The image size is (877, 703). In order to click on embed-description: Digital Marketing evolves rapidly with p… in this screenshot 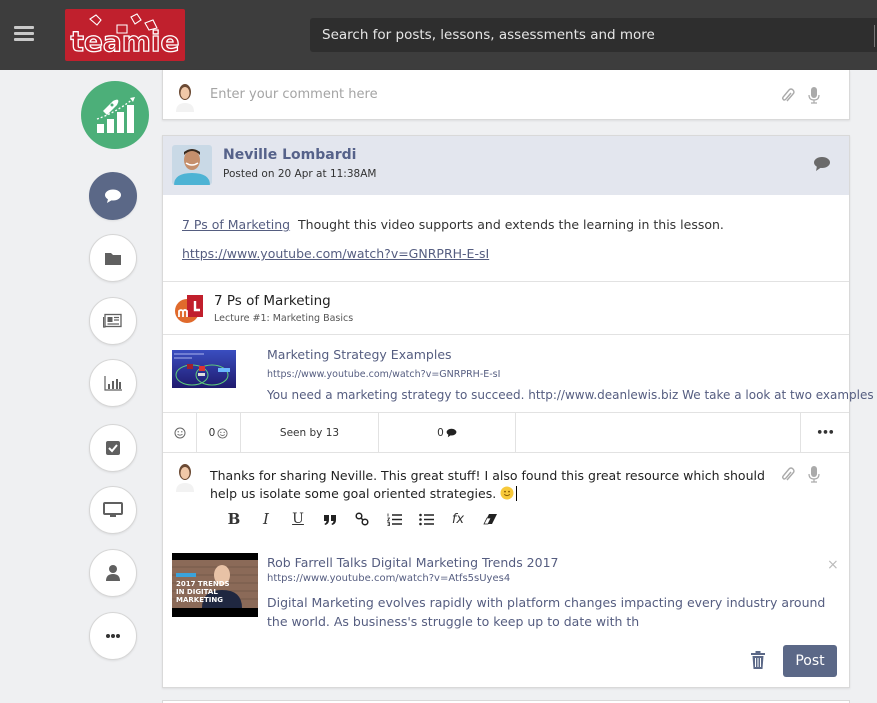, I will do `click(546, 612)`.